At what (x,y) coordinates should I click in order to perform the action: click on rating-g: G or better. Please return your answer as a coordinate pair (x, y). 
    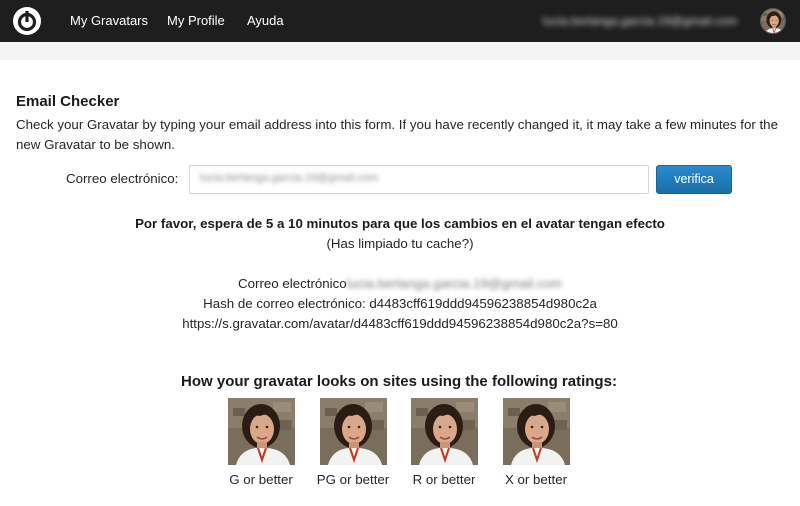
    Looking at the image, I should click on (261, 442).